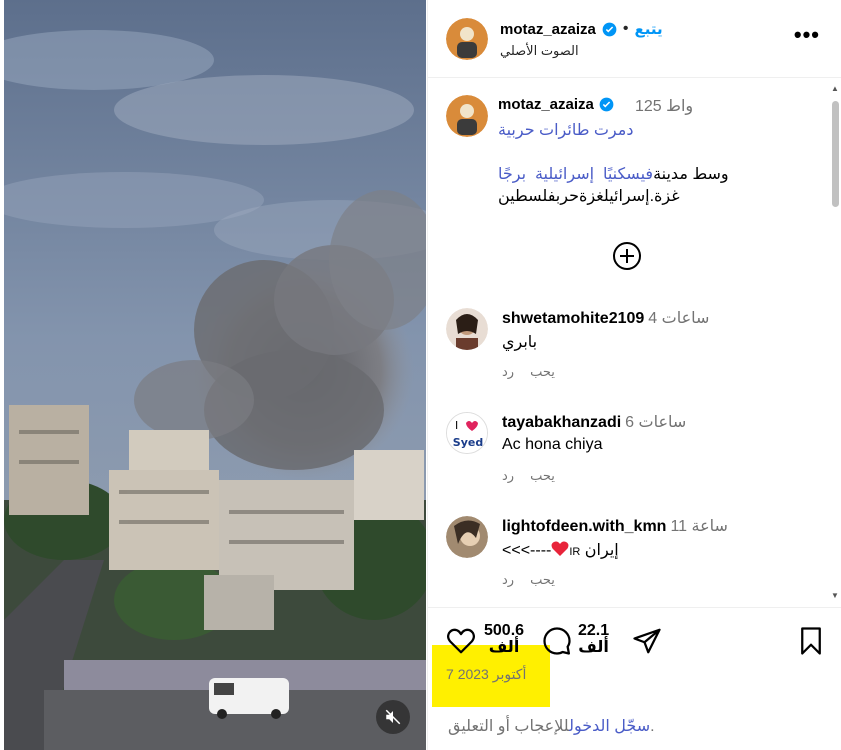 This screenshot has width=841, height=750. Describe the element at coordinates (664, 106) in the screenshot. I see `caption-time: 125 واط` at that location.